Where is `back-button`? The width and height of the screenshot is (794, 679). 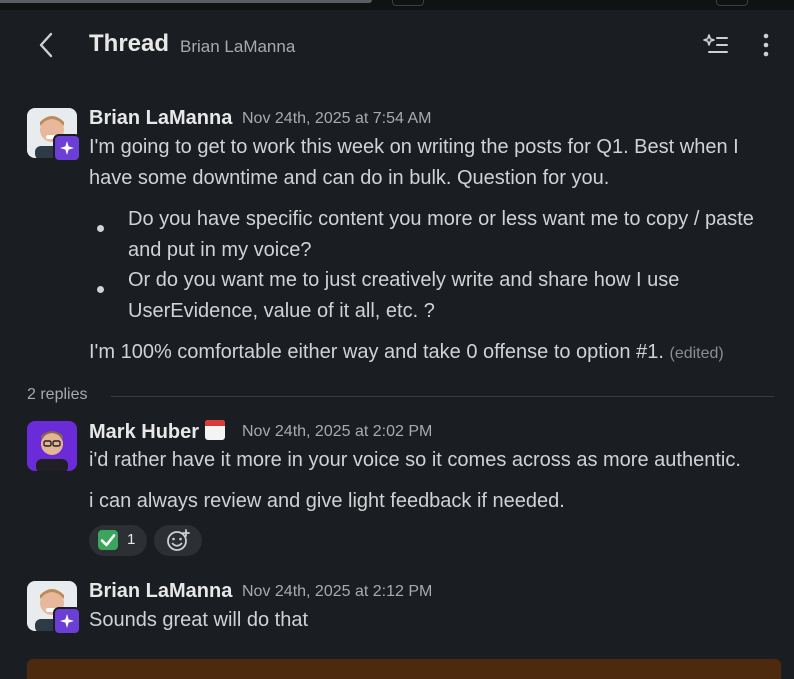 back-button is located at coordinates (47, 45).